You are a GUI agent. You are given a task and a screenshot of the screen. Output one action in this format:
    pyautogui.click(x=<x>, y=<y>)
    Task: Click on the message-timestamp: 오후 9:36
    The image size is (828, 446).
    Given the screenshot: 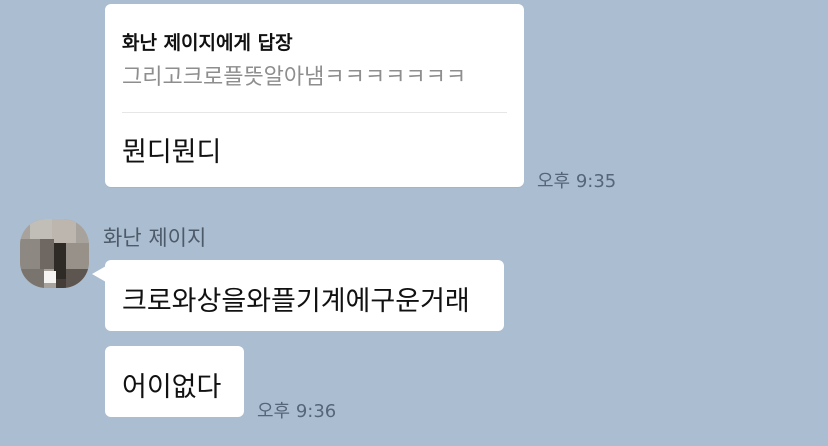 What is the action you would take?
    pyautogui.click(x=297, y=411)
    